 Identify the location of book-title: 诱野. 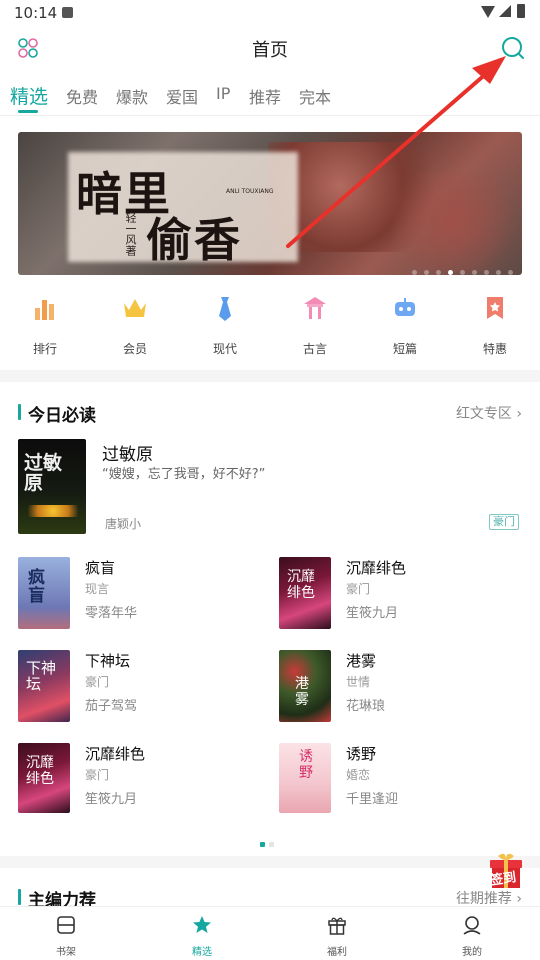
(361, 753).